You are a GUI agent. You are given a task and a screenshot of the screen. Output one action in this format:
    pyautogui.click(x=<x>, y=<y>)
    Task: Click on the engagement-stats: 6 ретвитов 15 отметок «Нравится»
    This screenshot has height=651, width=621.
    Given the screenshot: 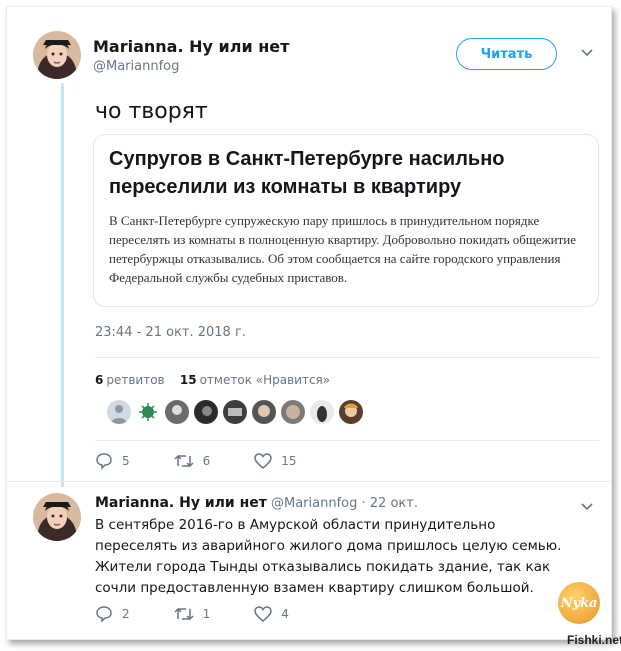 What is the action you would take?
    pyautogui.click(x=212, y=380)
    